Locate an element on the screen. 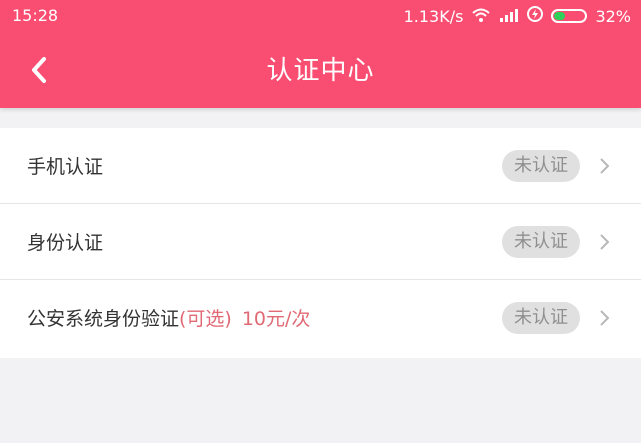  charging-icon is located at coordinates (535, 16).